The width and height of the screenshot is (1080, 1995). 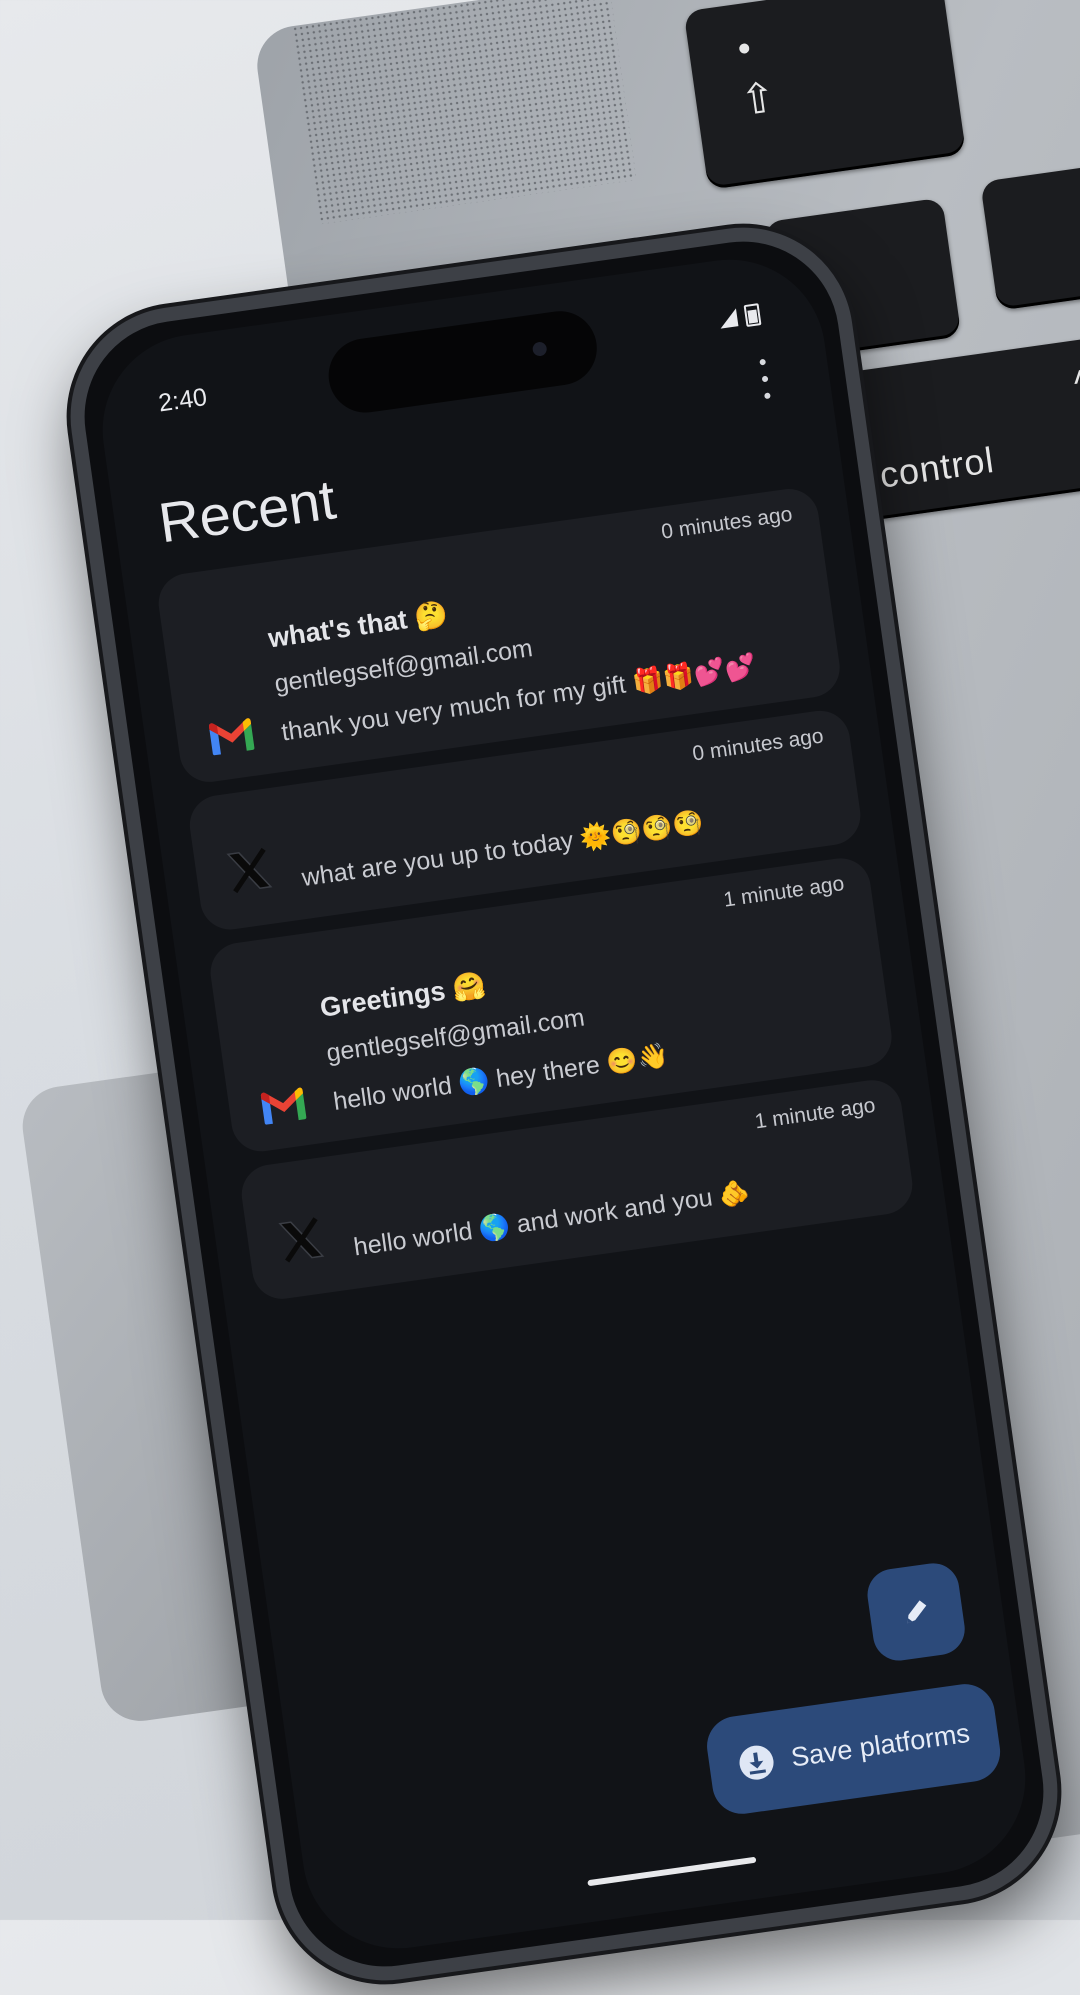 I want to click on overflow-menu-icon, so click(x=764, y=378).